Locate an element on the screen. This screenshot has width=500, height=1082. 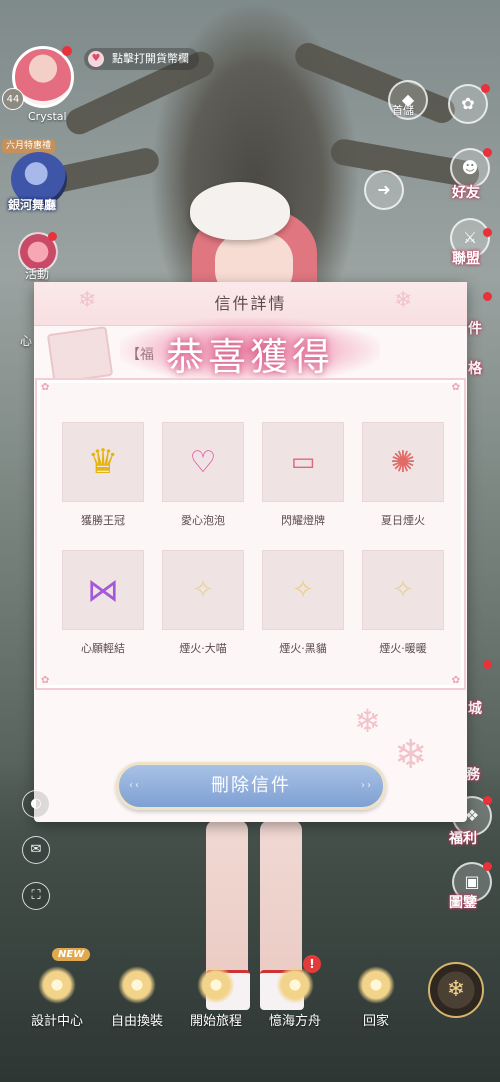
player-level: 44 is located at coordinates (13, 99).